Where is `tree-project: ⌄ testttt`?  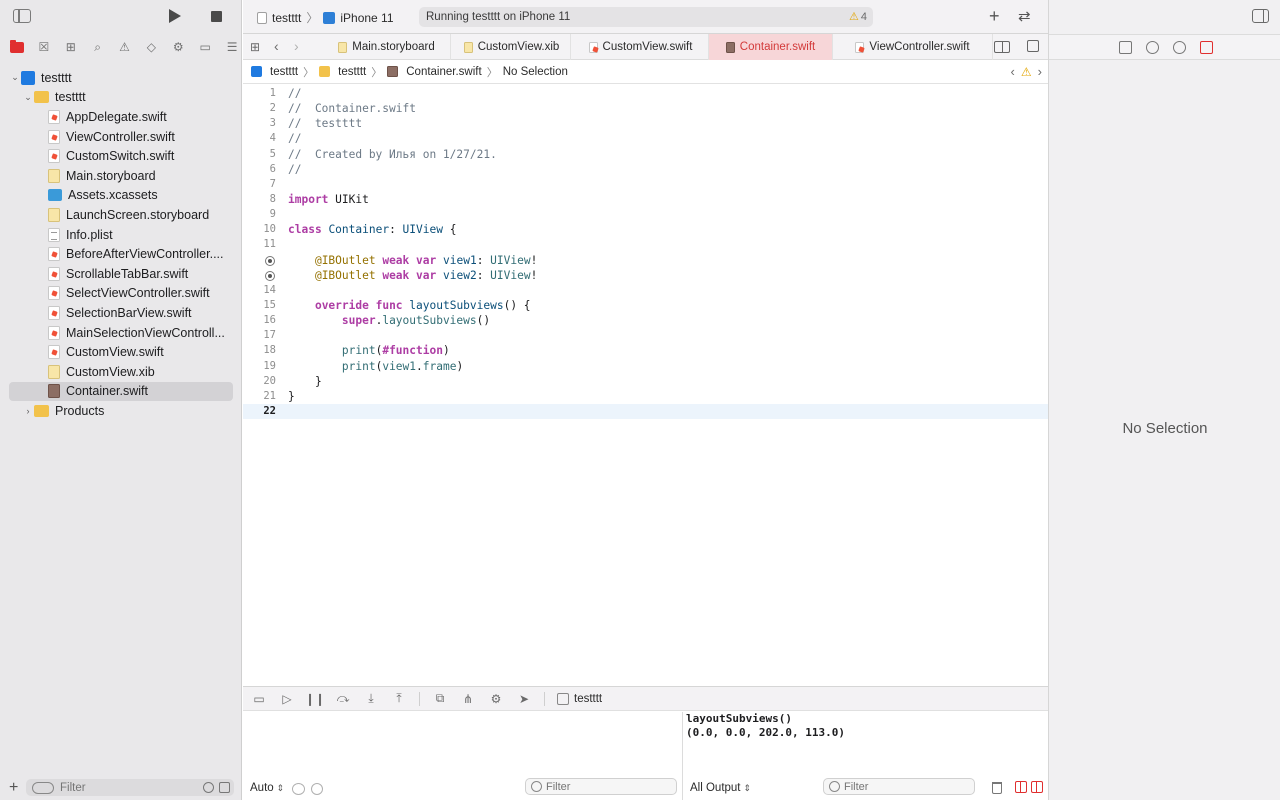 tree-project: ⌄ testttt is located at coordinates (121, 78).